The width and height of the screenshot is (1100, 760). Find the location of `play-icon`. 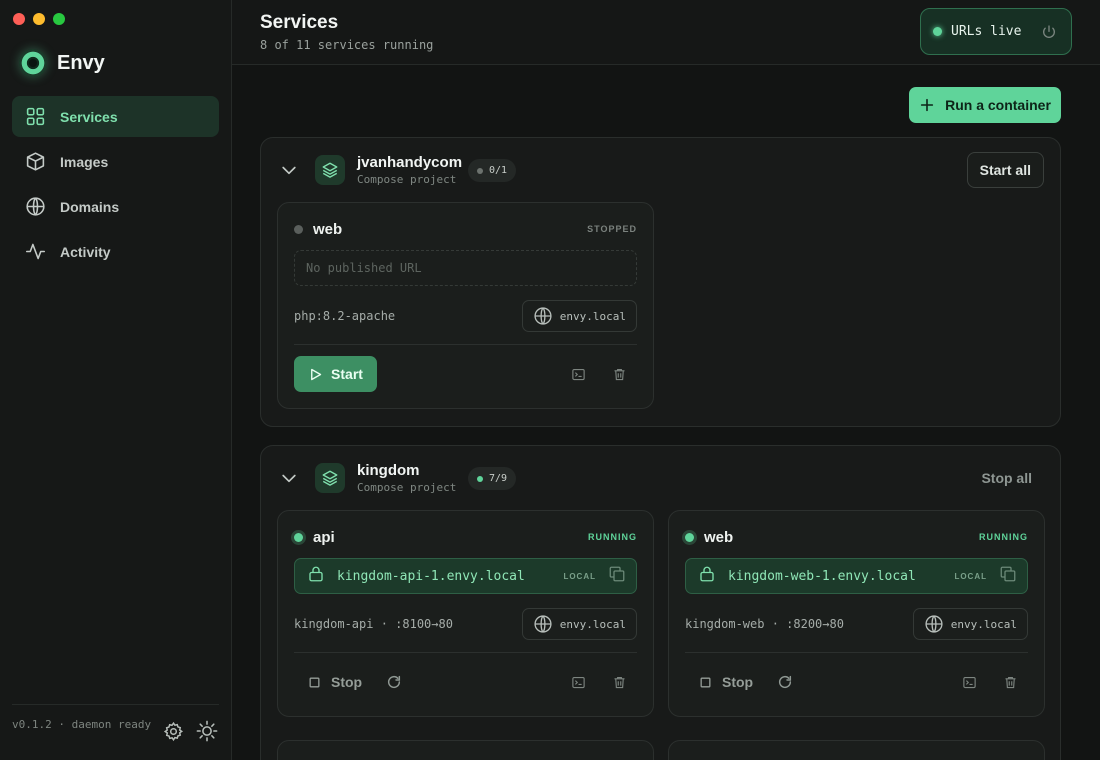

play-icon is located at coordinates (316, 374).